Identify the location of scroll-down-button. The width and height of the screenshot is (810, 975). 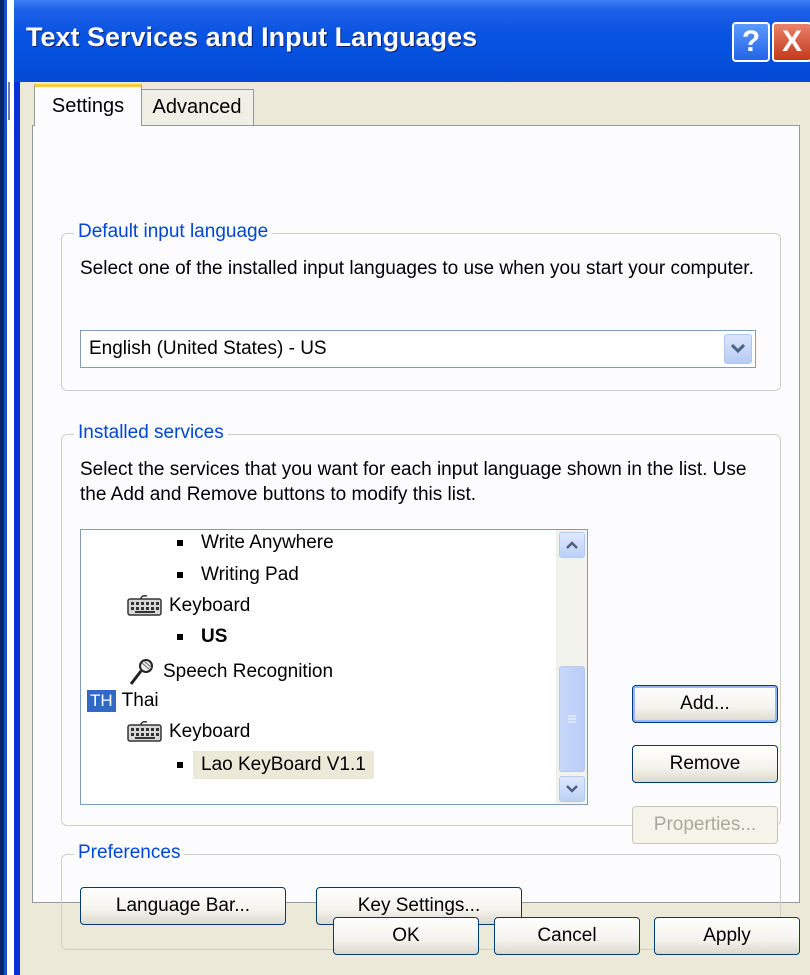
(572, 789).